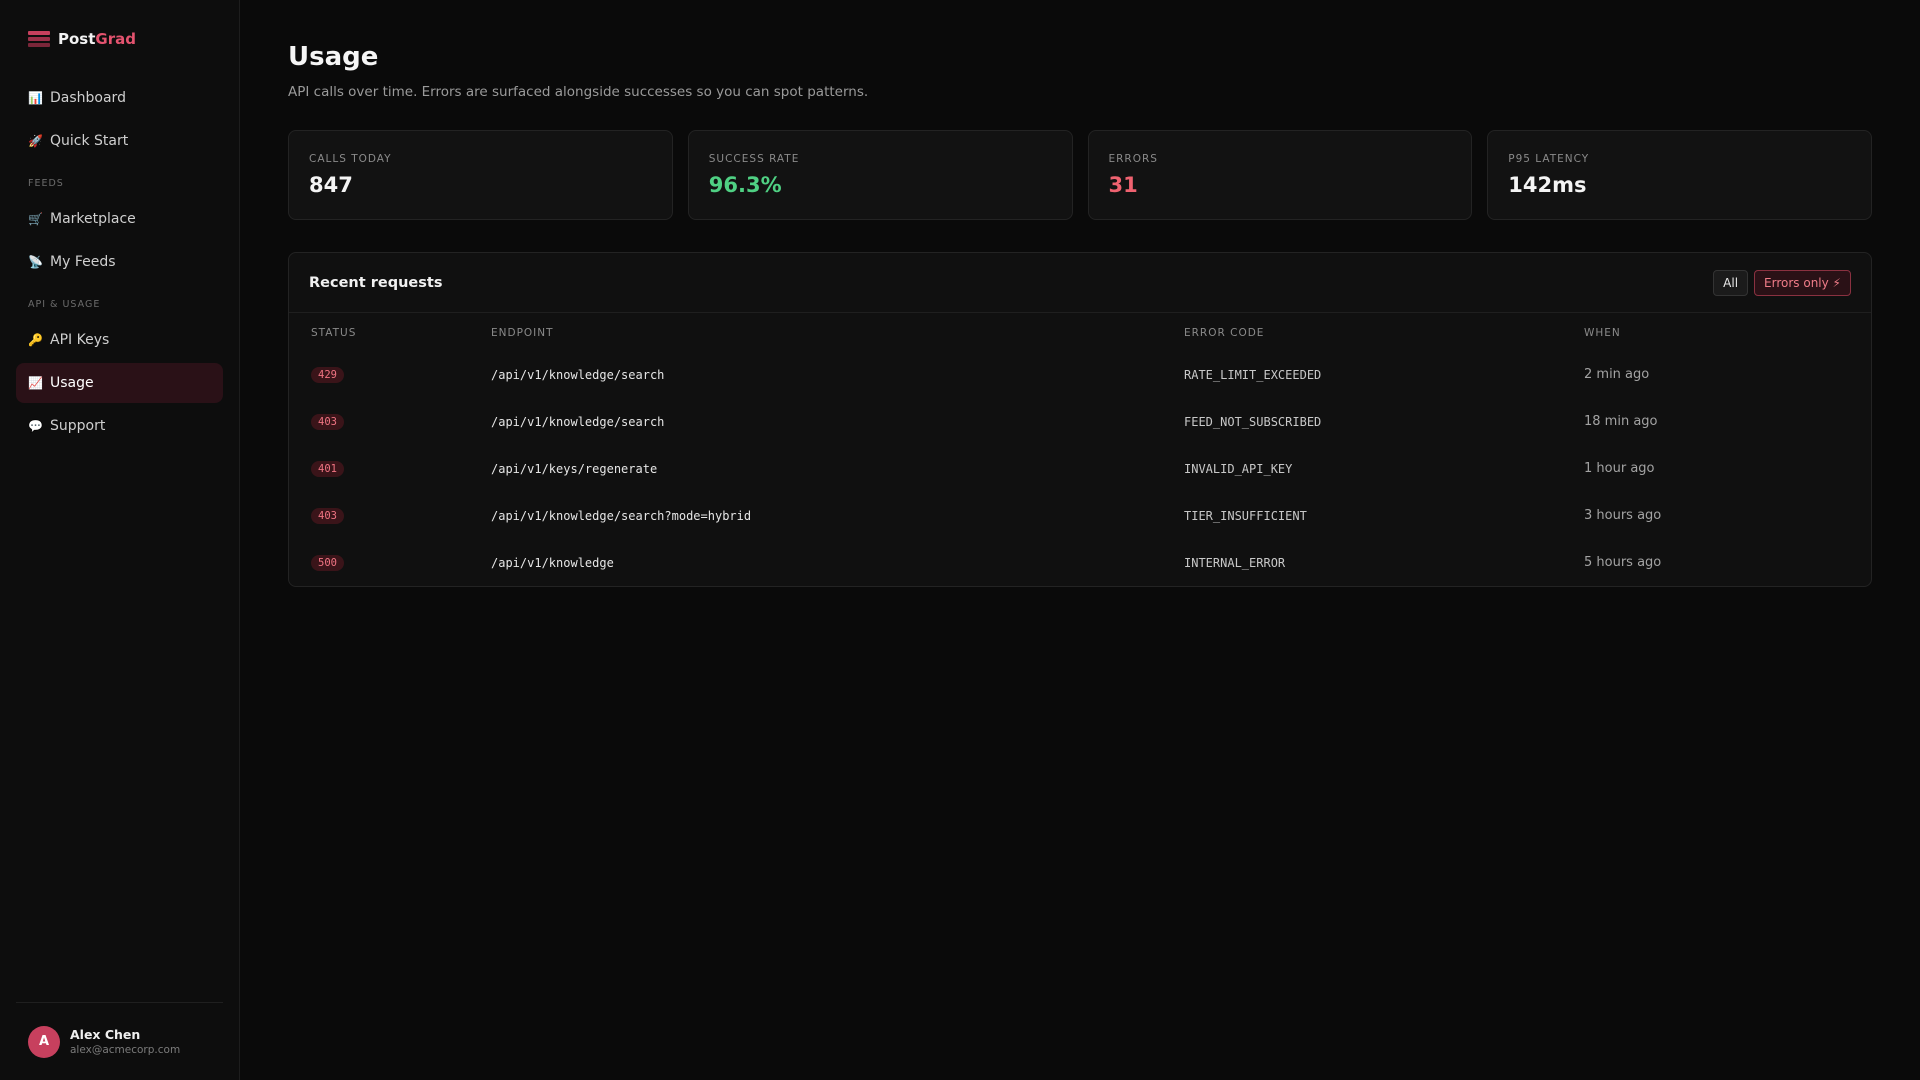  What do you see at coordinates (1280, 175) in the screenshot?
I see `stat-card-errors: ERRORS 31` at bounding box center [1280, 175].